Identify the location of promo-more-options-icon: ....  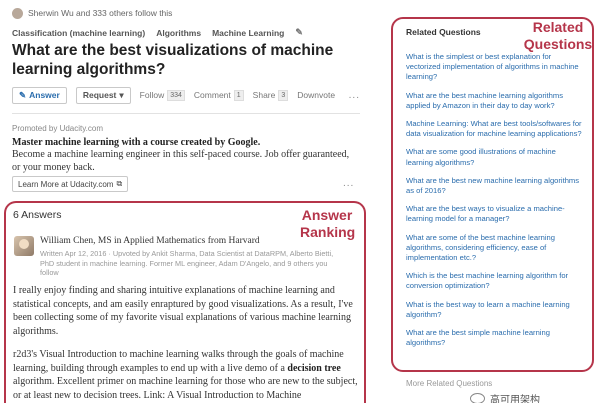
(348, 183).